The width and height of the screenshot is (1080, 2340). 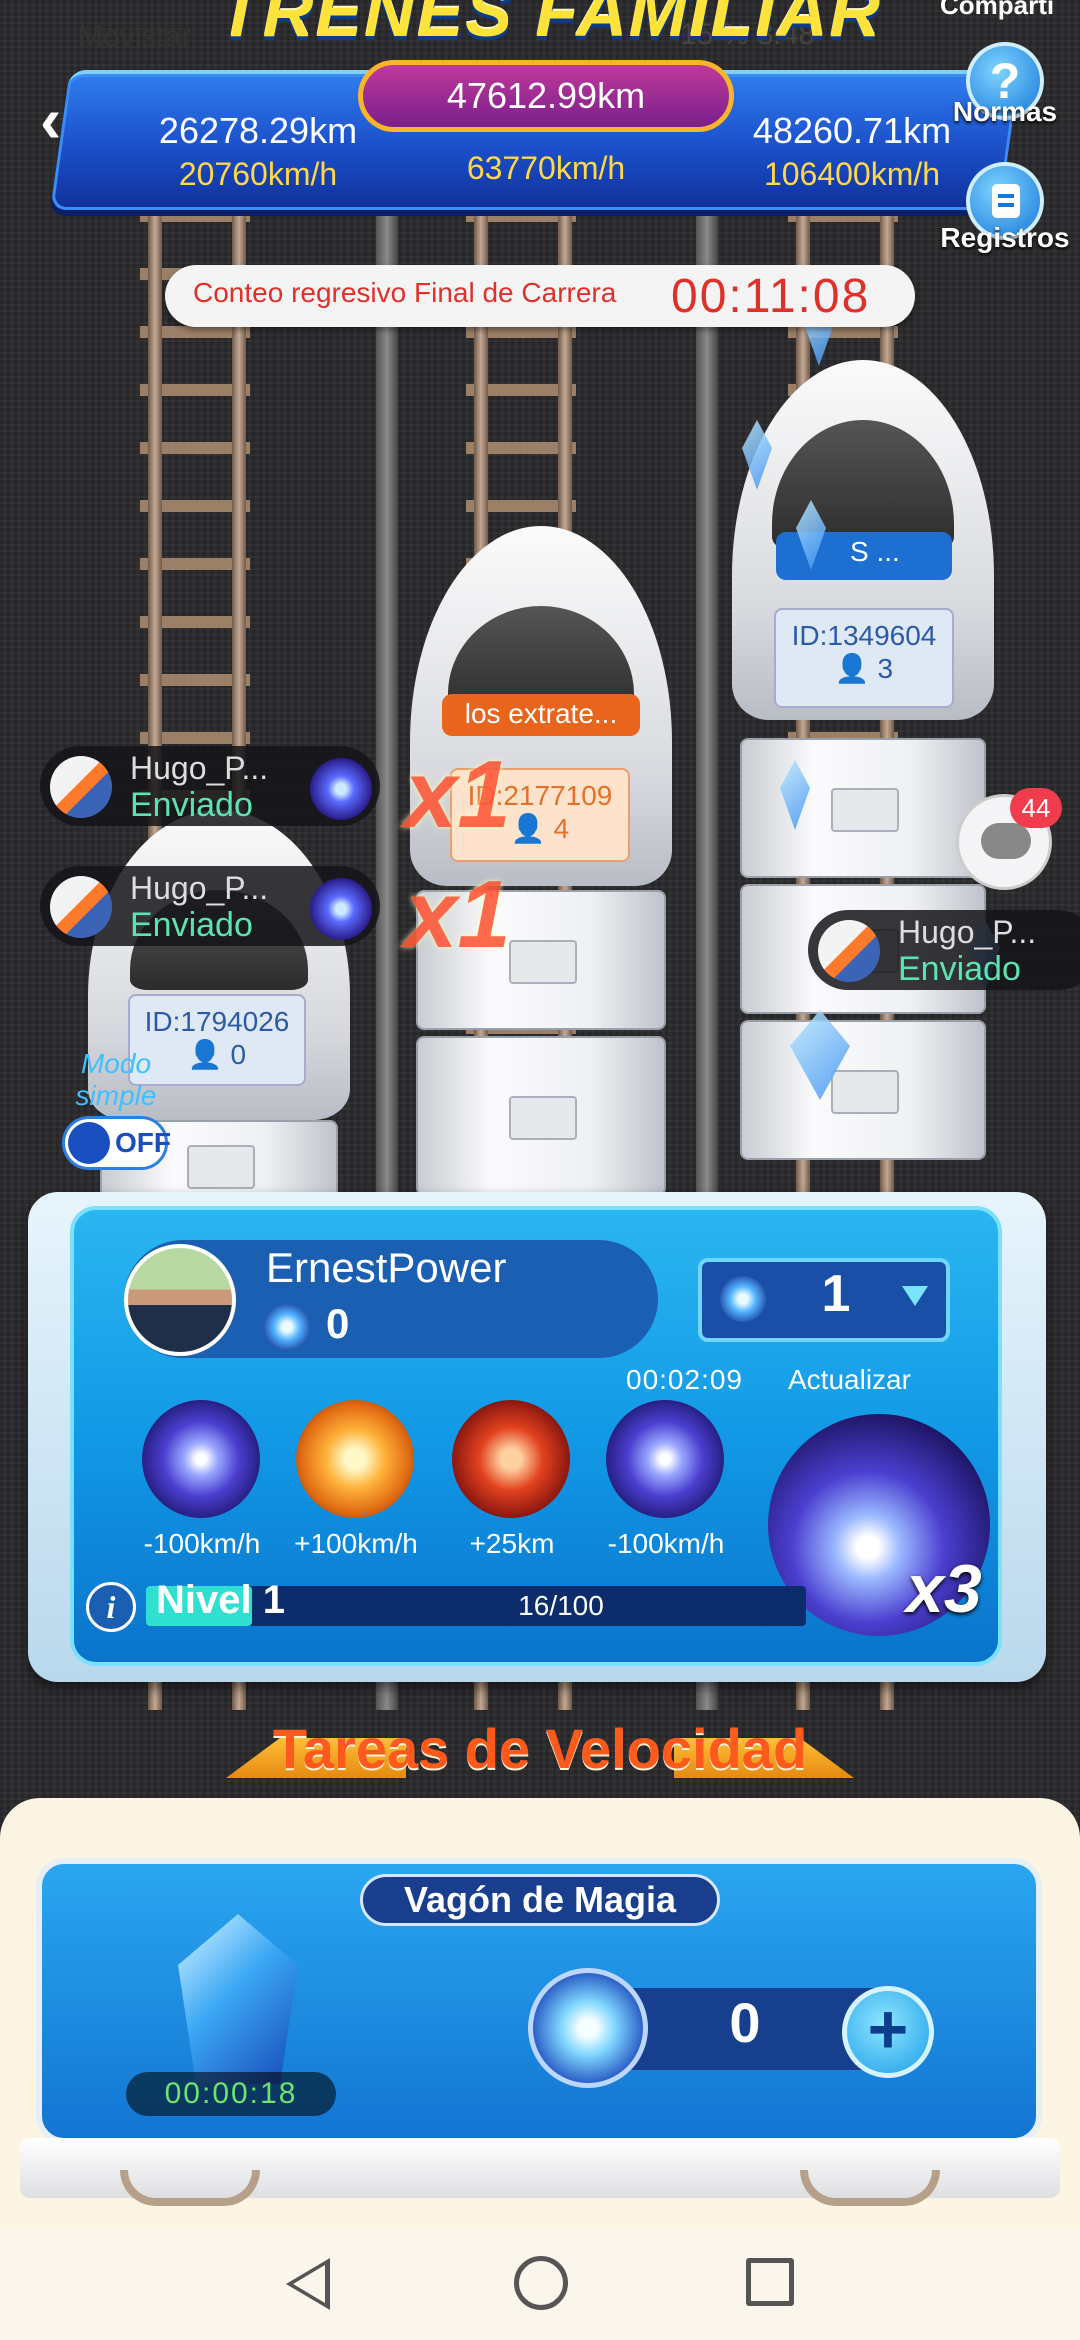 I want to click on big-skill-multiplier: x3, so click(x=944, y=1589).